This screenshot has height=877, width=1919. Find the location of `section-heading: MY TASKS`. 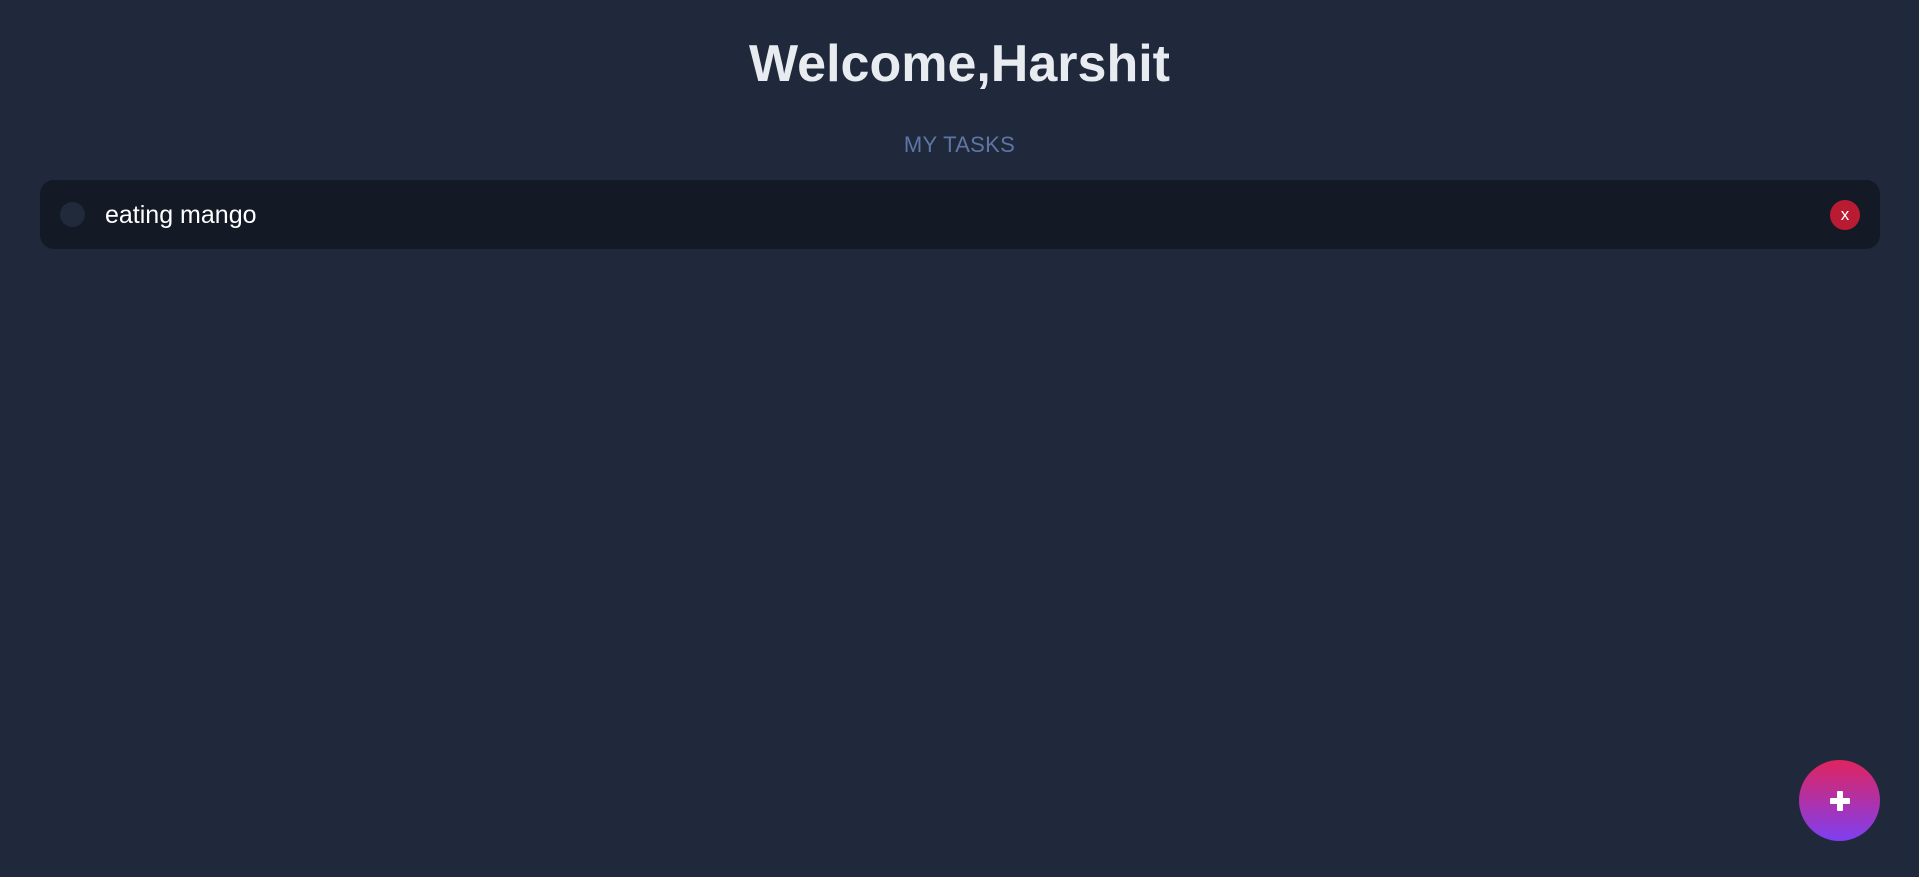

section-heading: MY TASKS is located at coordinates (959, 144).